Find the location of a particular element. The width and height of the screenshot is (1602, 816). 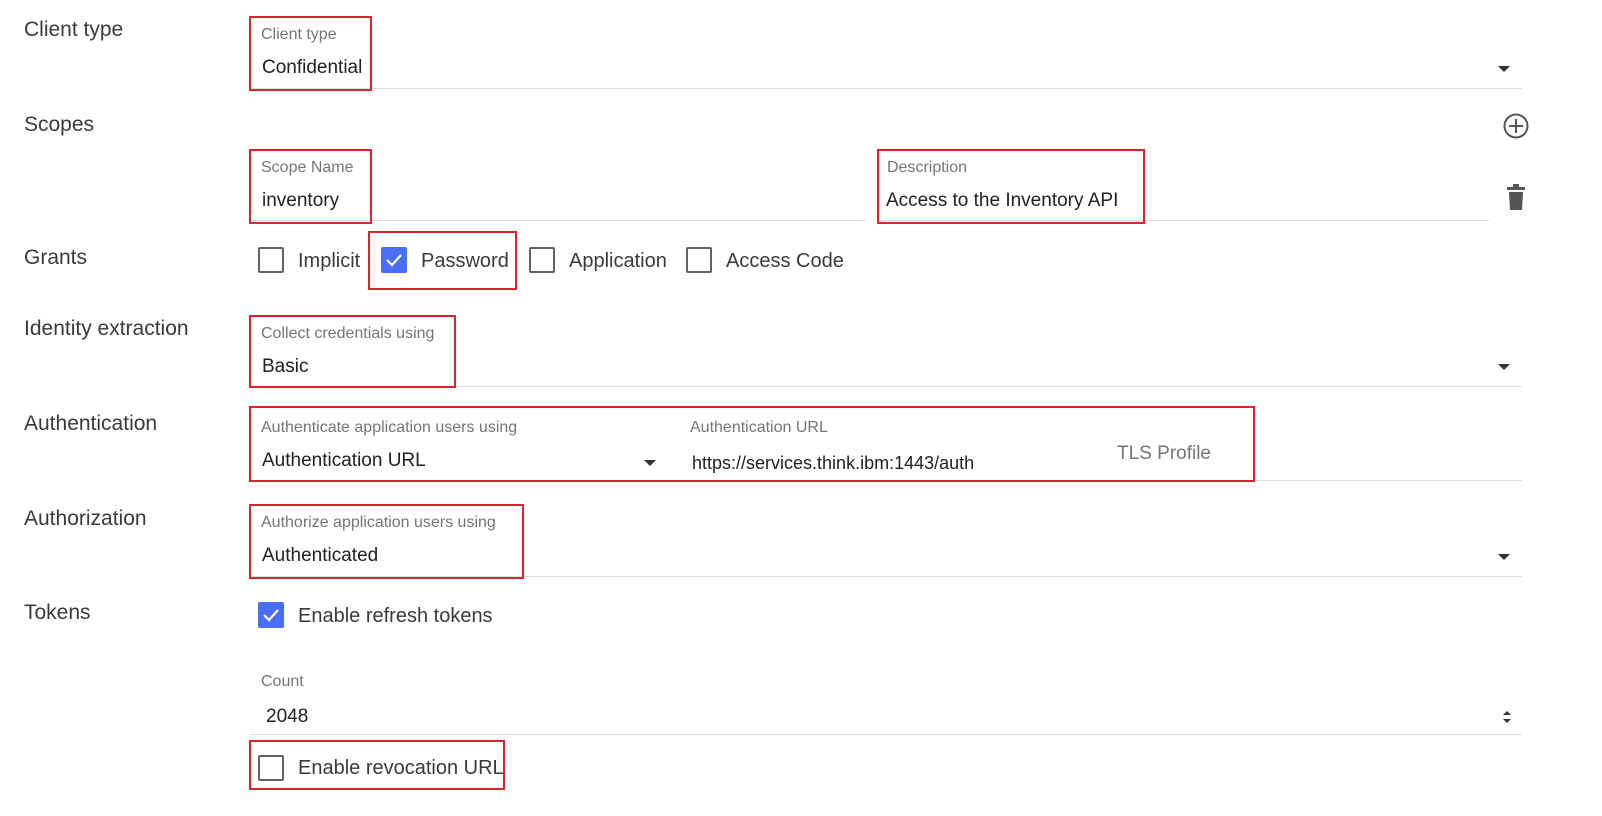

number-stepper-icon is located at coordinates (1507, 717).